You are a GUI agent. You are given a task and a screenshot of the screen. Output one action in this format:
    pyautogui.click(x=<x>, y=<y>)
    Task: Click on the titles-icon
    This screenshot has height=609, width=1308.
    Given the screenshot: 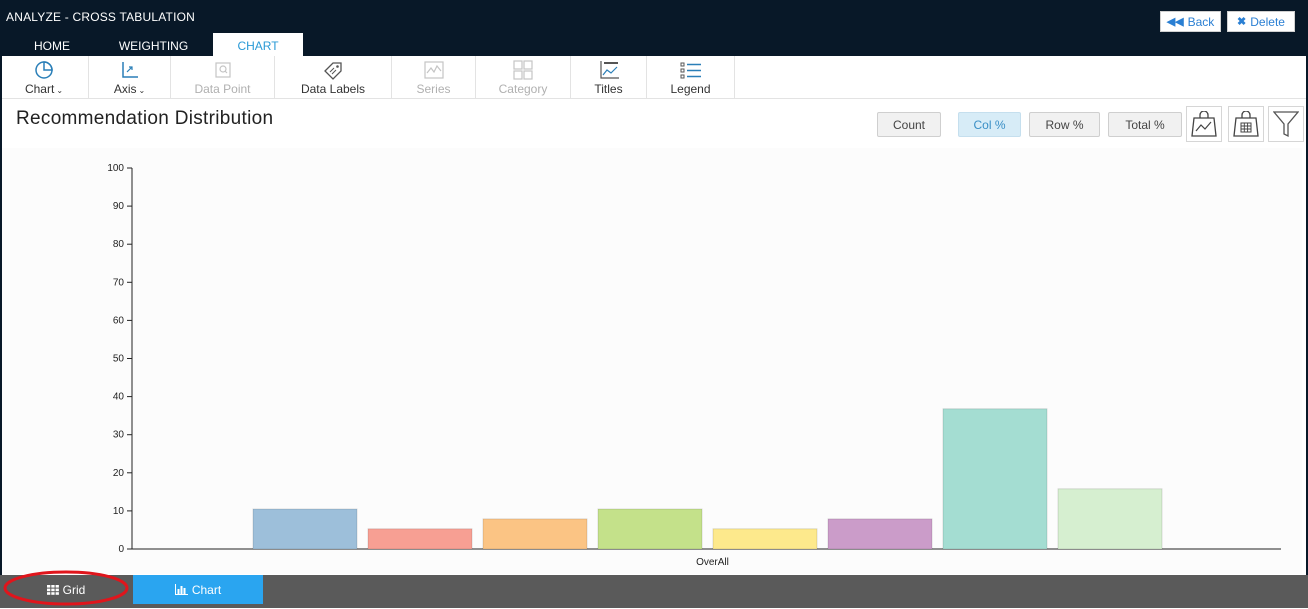 What is the action you would take?
    pyautogui.click(x=609, y=70)
    